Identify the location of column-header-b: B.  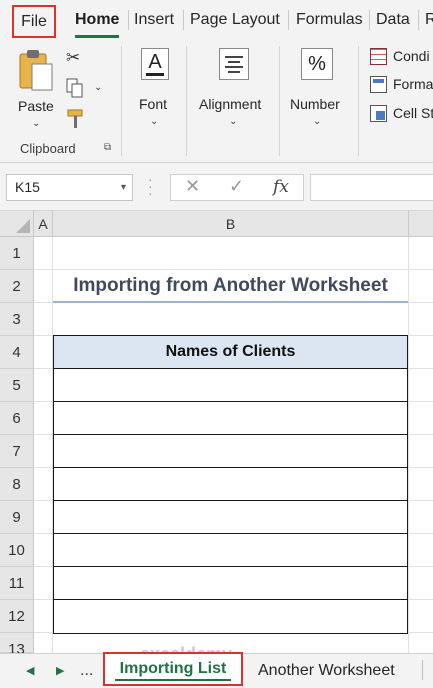
(231, 224).